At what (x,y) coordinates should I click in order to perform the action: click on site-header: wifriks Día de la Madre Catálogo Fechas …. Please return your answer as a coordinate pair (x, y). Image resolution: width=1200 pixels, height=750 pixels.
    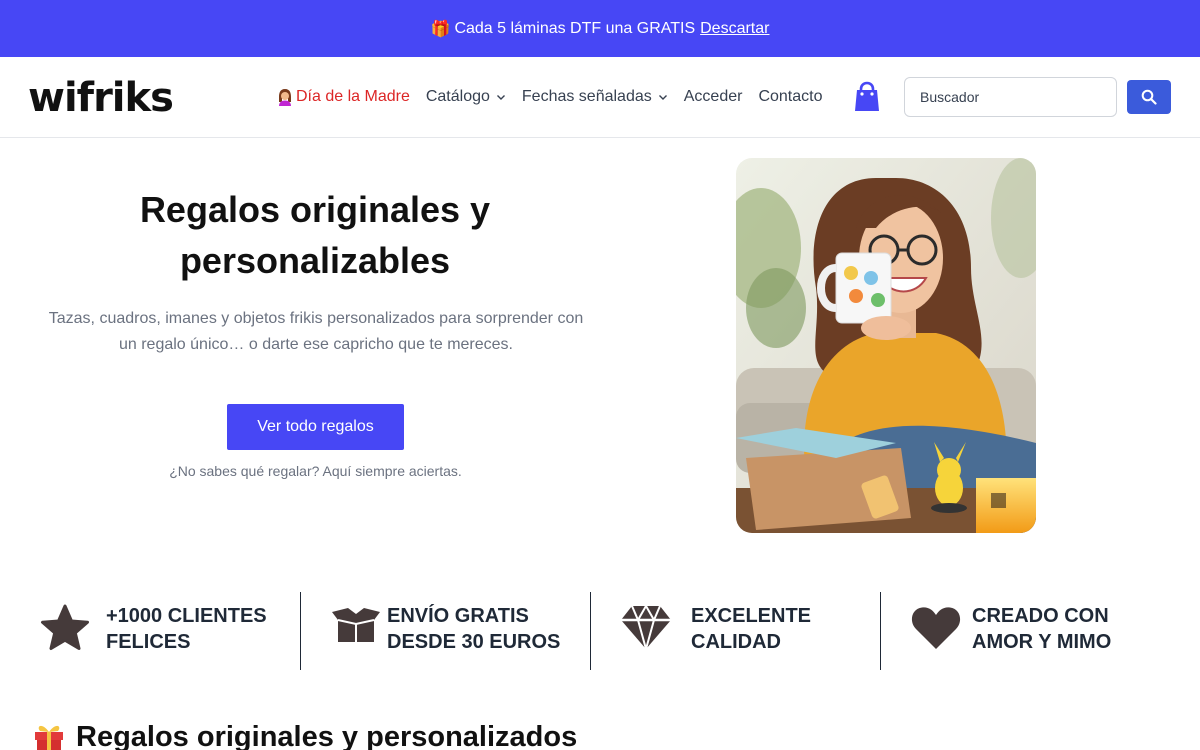
    Looking at the image, I should click on (600, 97).